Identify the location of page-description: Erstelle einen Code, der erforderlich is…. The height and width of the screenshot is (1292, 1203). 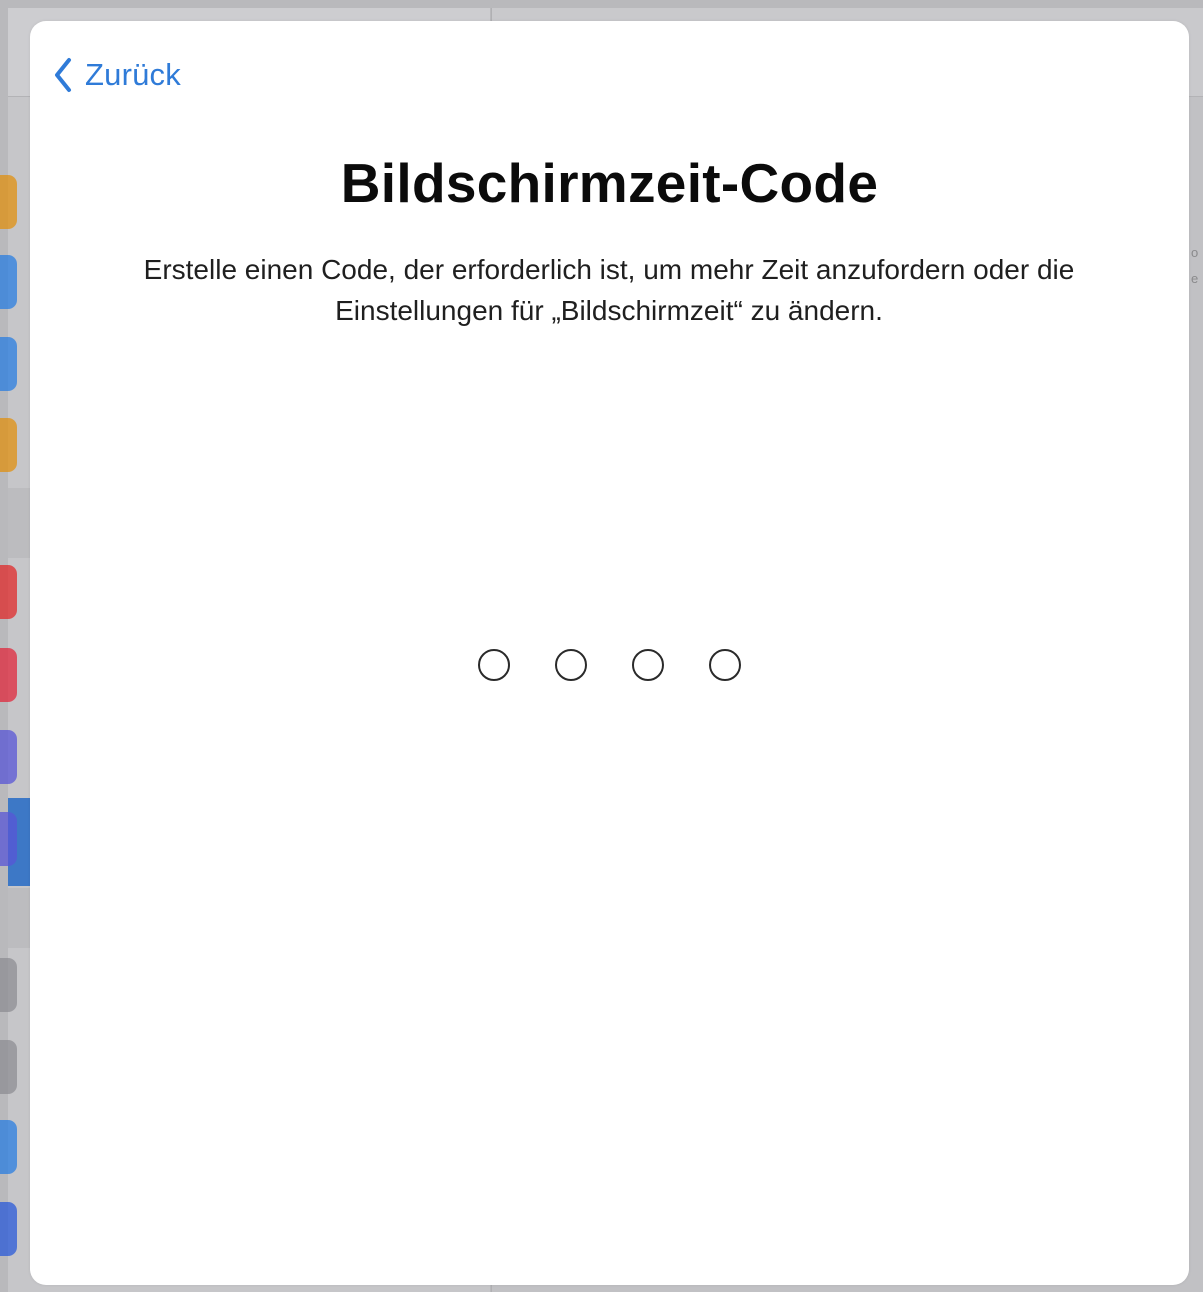
(609, 290).